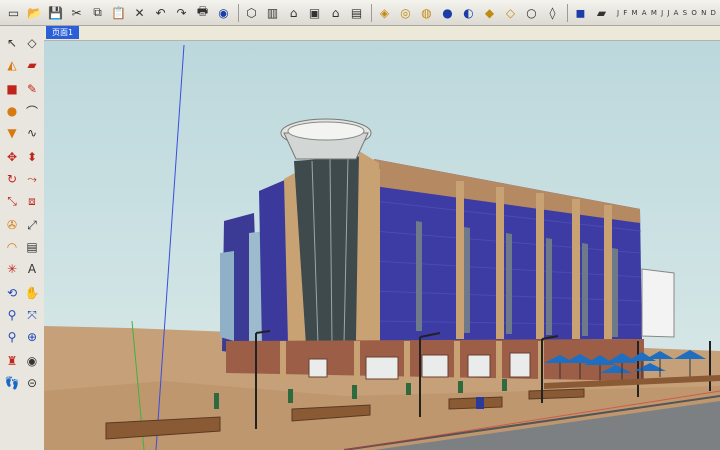  I want to click on axes-icon: ✳, so click(12, 269).